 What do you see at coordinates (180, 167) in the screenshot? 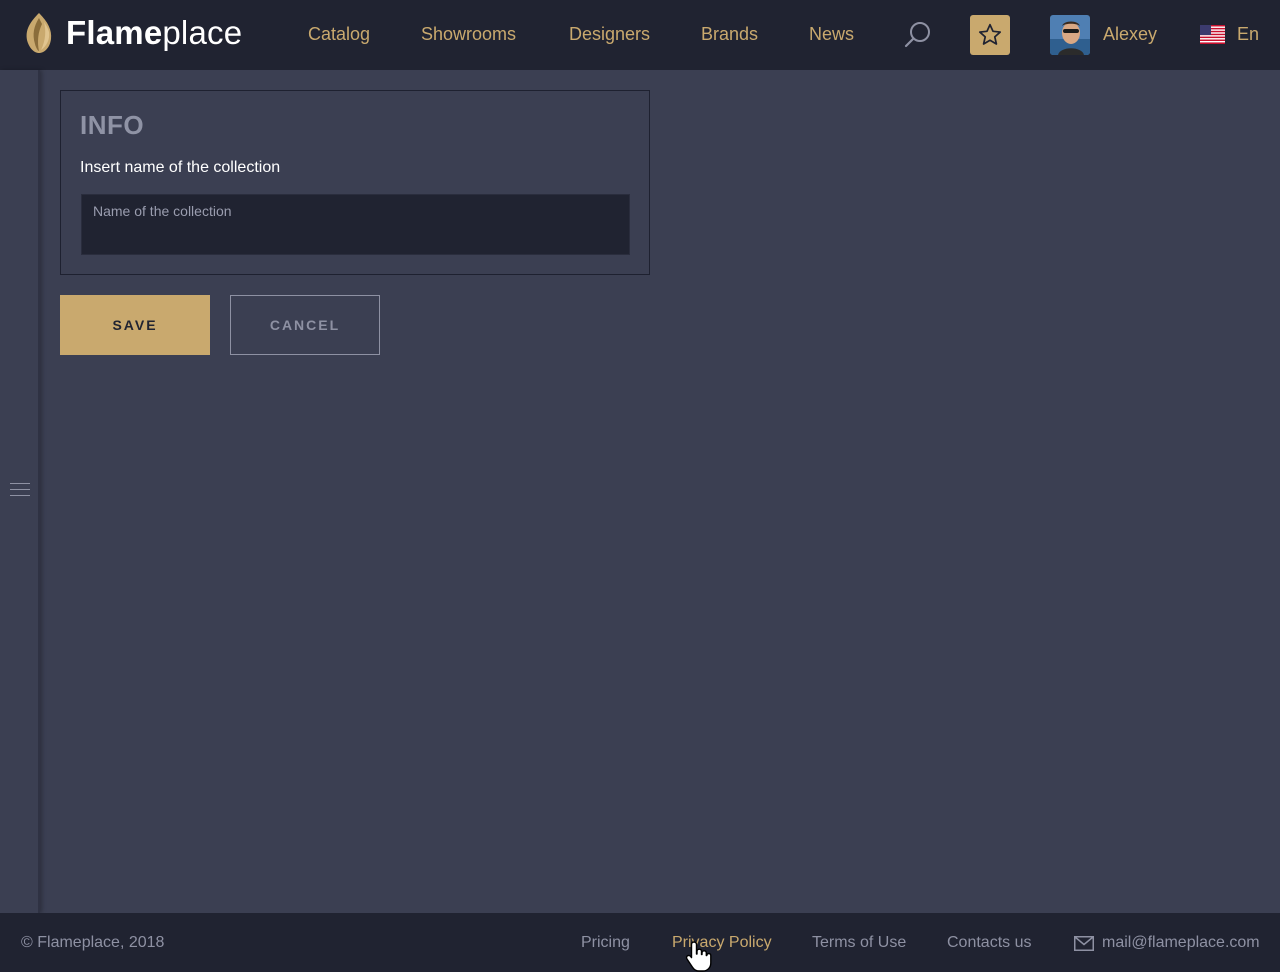
I see `collection-name-label: Insert name of the collection` at bounding box center [180, 167].